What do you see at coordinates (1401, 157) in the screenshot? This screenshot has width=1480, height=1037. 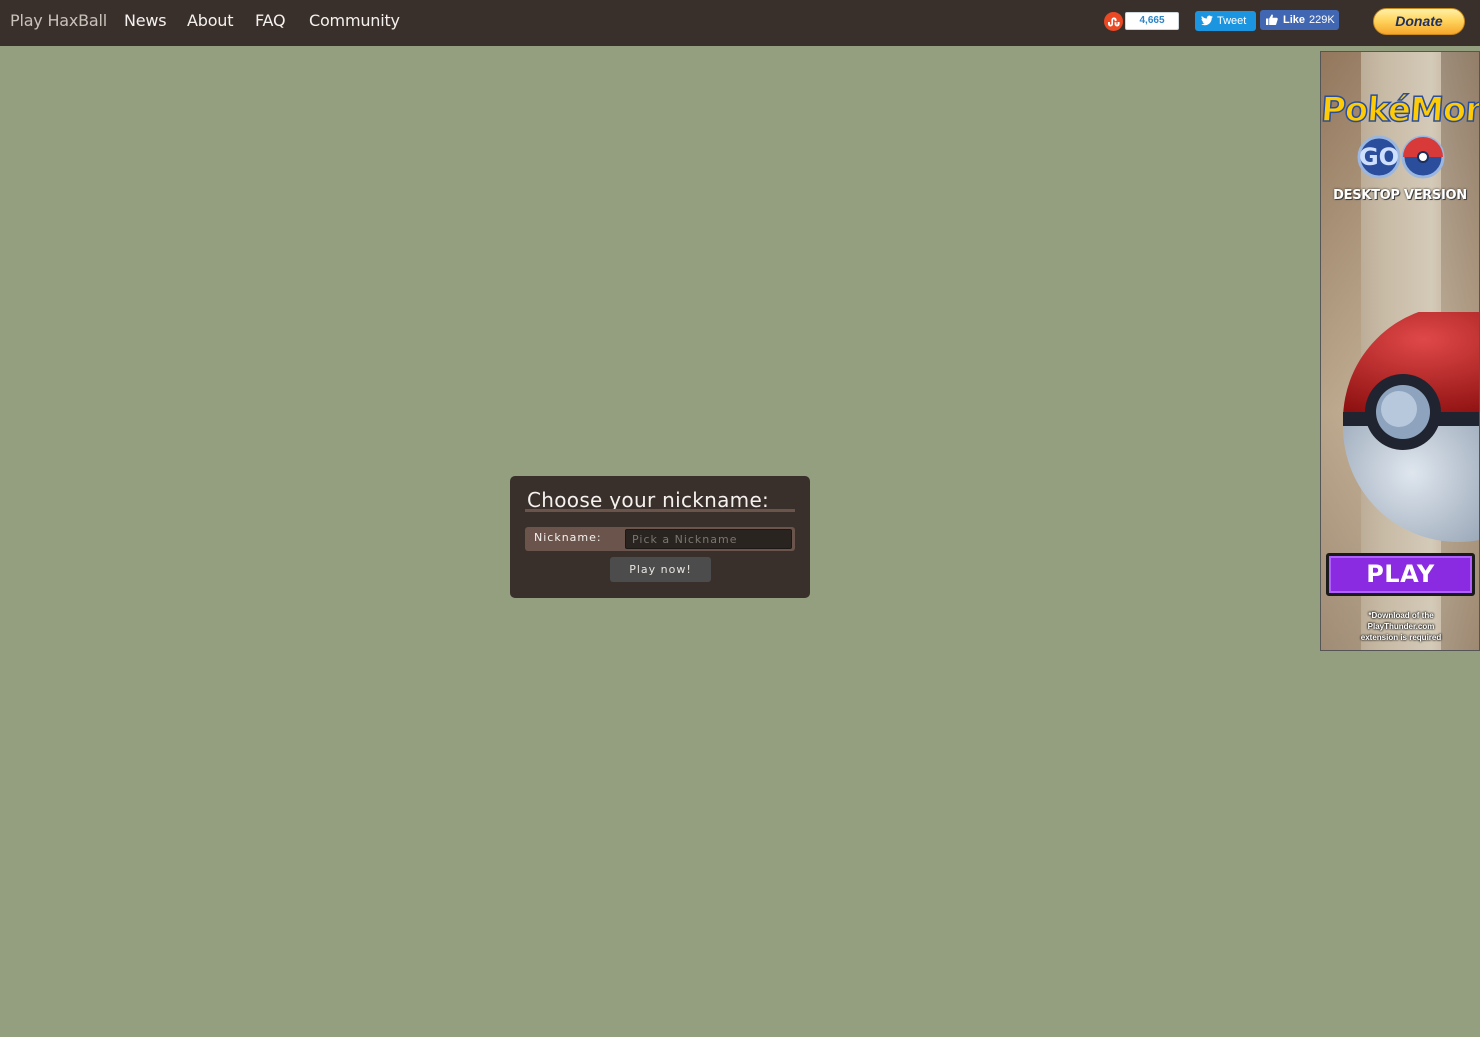 I see `ad-go-logo: GO` at bounding box center [1401, 157].